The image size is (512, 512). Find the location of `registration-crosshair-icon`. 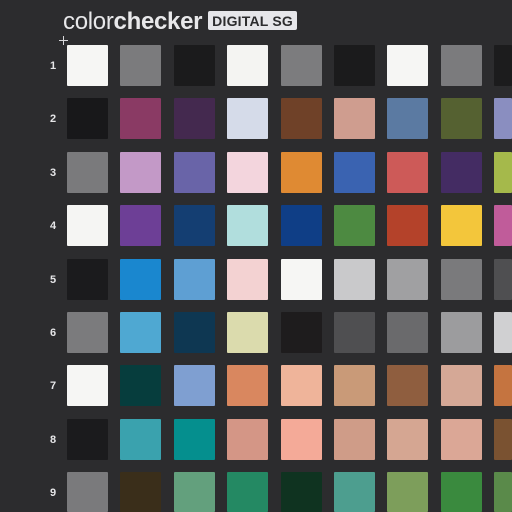

registration-crosshair-icon is located at coordinates (63, 40).